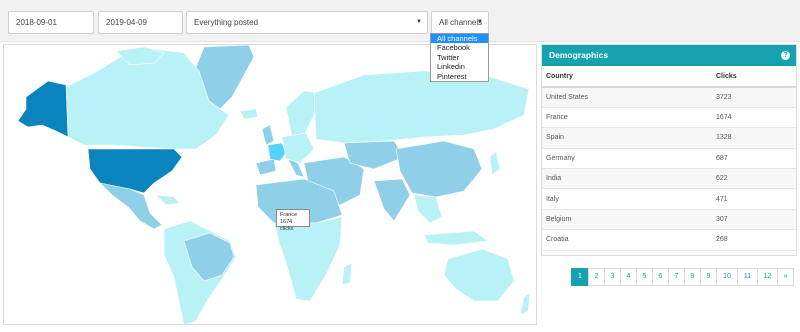 Image resolution: width=800 pixels, height=332 pixels. What do you see at coordinates (627, 118) in the screenshot?
I see `cell-country: France` at bounding box center [627, 118].